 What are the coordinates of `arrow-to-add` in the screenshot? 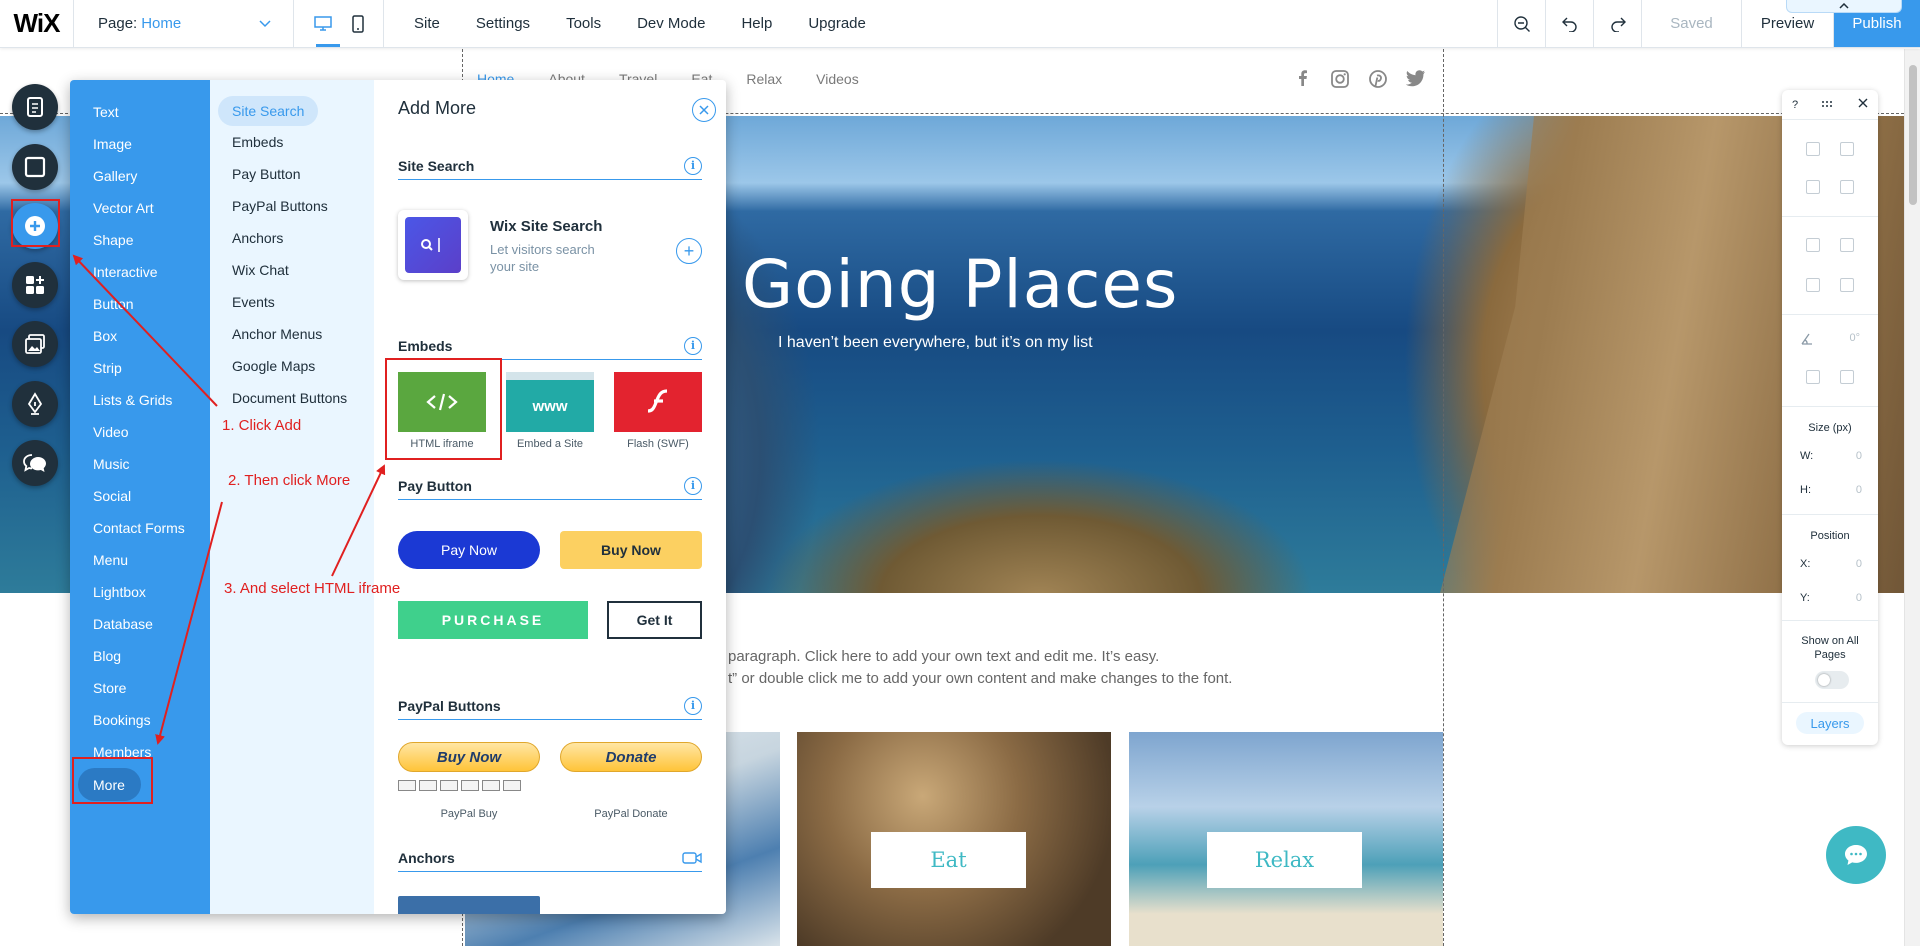 It's located at (145, 330).